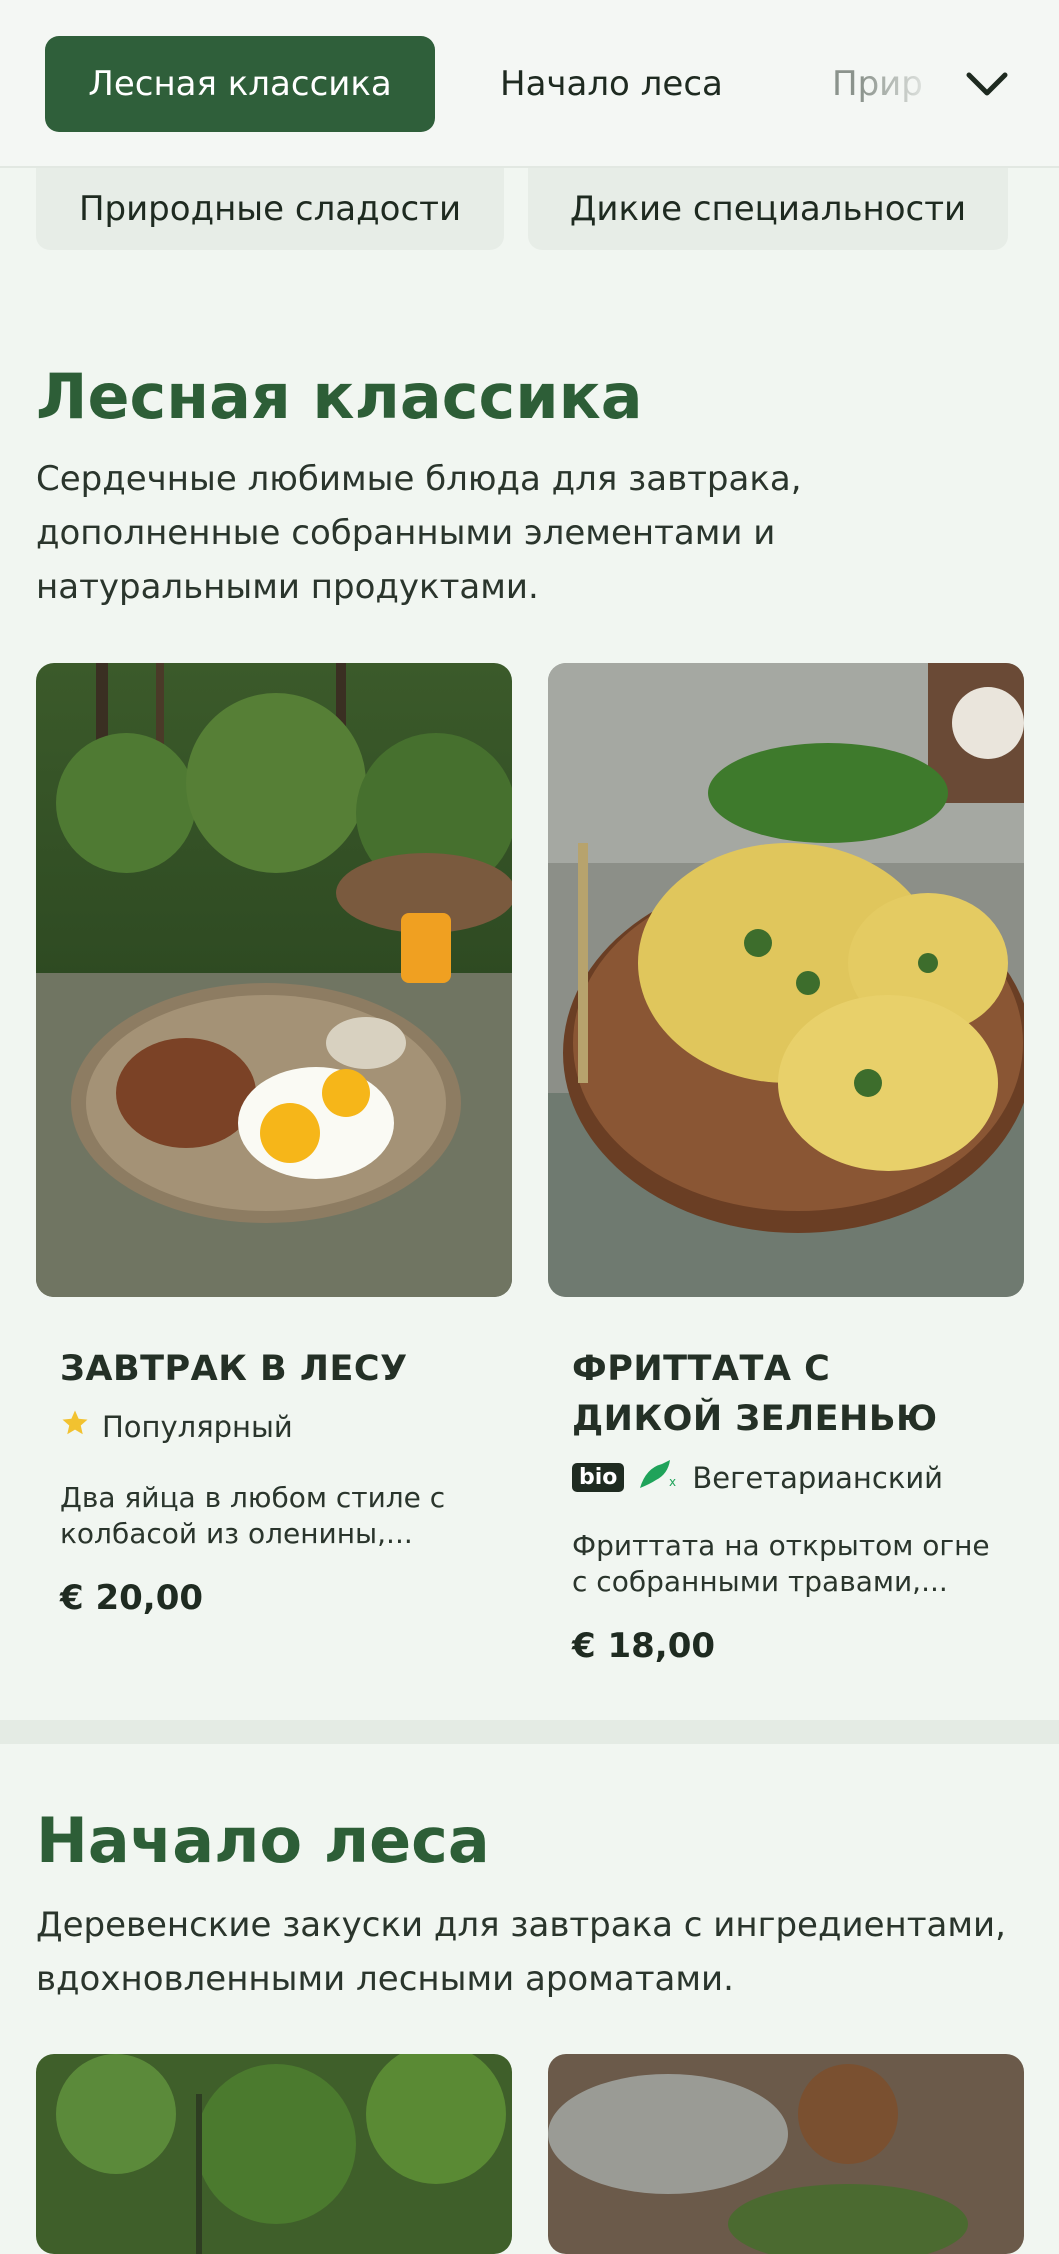 This screenshot has width=1059, height=2254. What do you see at coordinates (658, 1477) in the screenshot?
I see `vegetarian-icon: x` at bounding box center [658, 1477].